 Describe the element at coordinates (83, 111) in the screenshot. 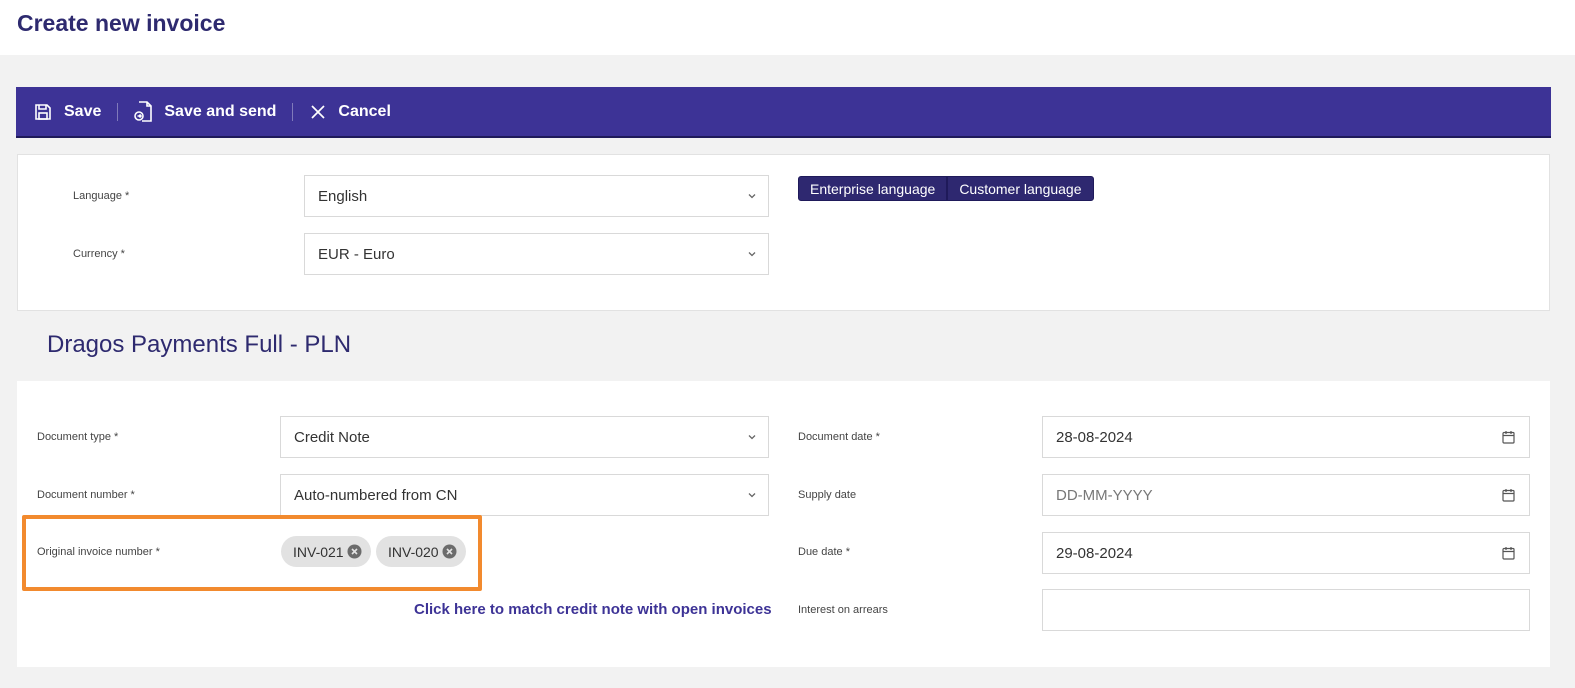

I see `save-button-label: Save` at that location.